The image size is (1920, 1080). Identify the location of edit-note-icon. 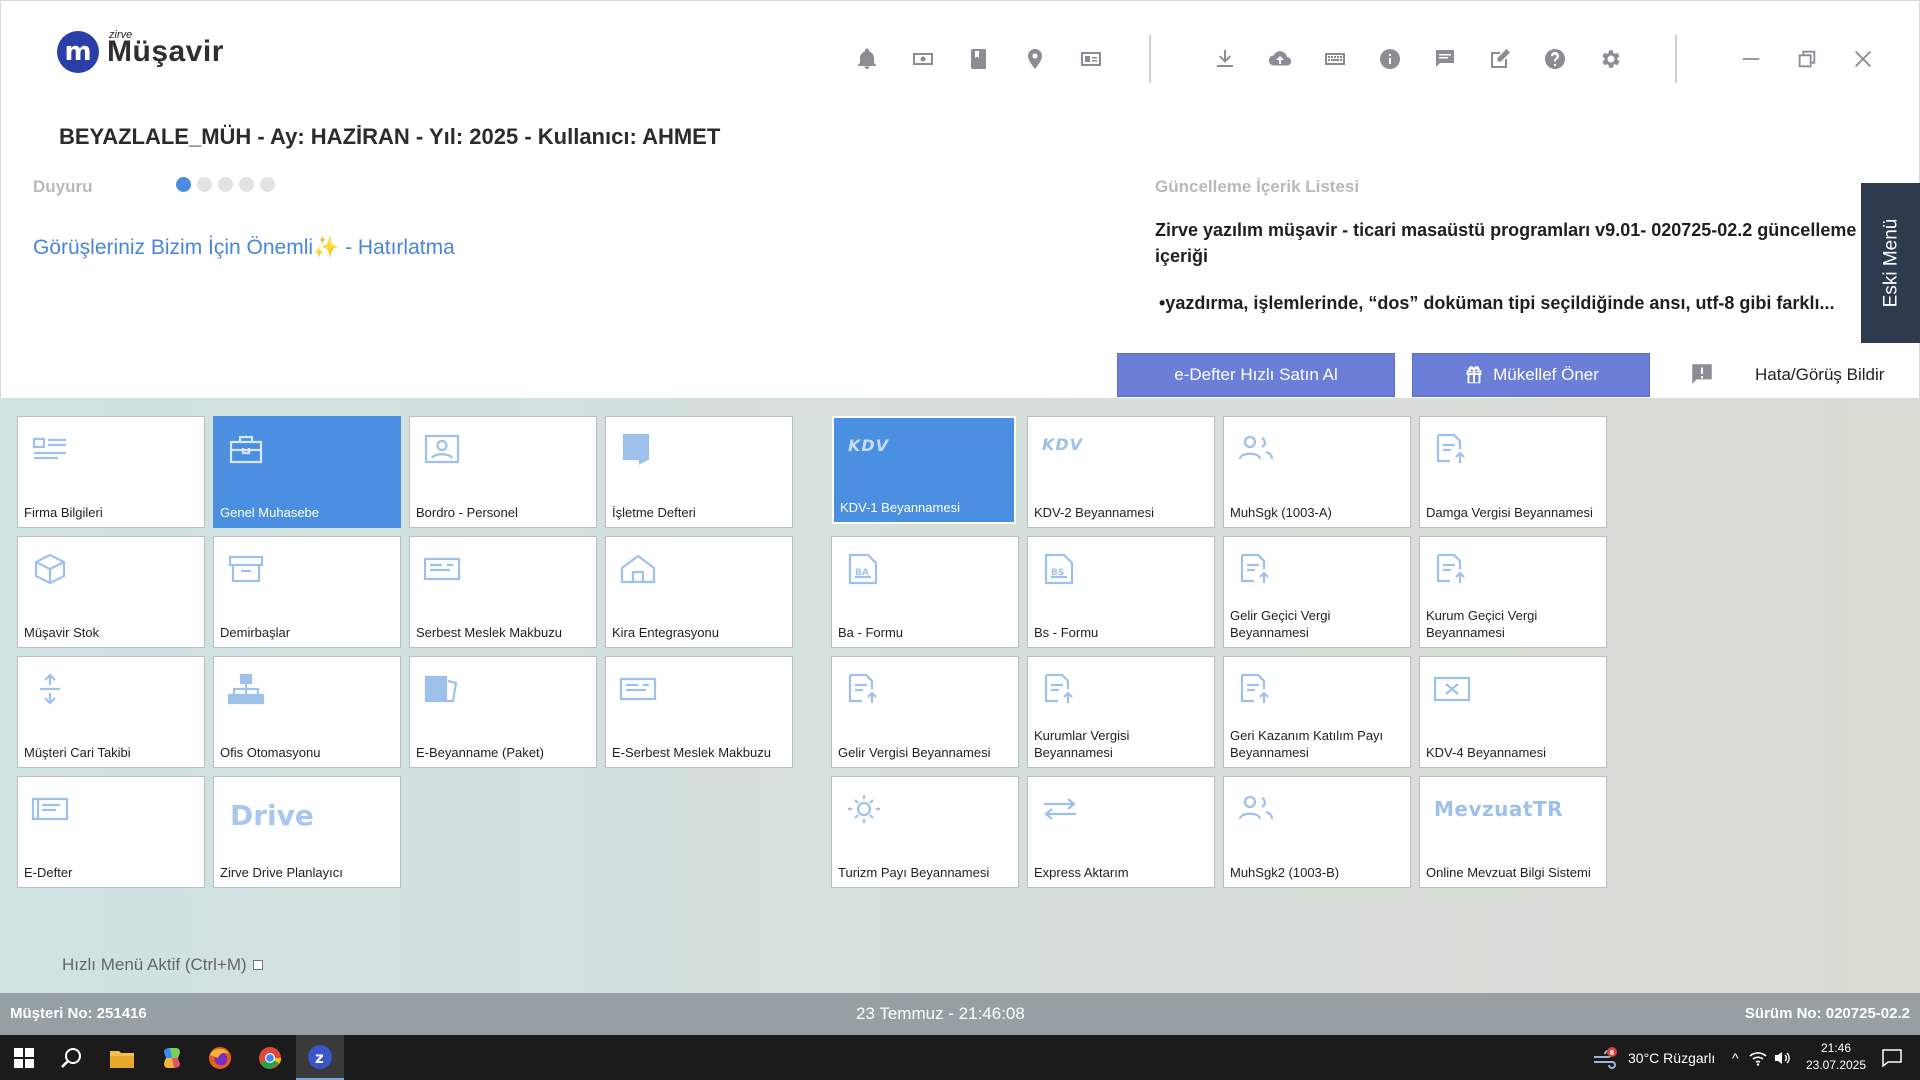
(1500, 59).